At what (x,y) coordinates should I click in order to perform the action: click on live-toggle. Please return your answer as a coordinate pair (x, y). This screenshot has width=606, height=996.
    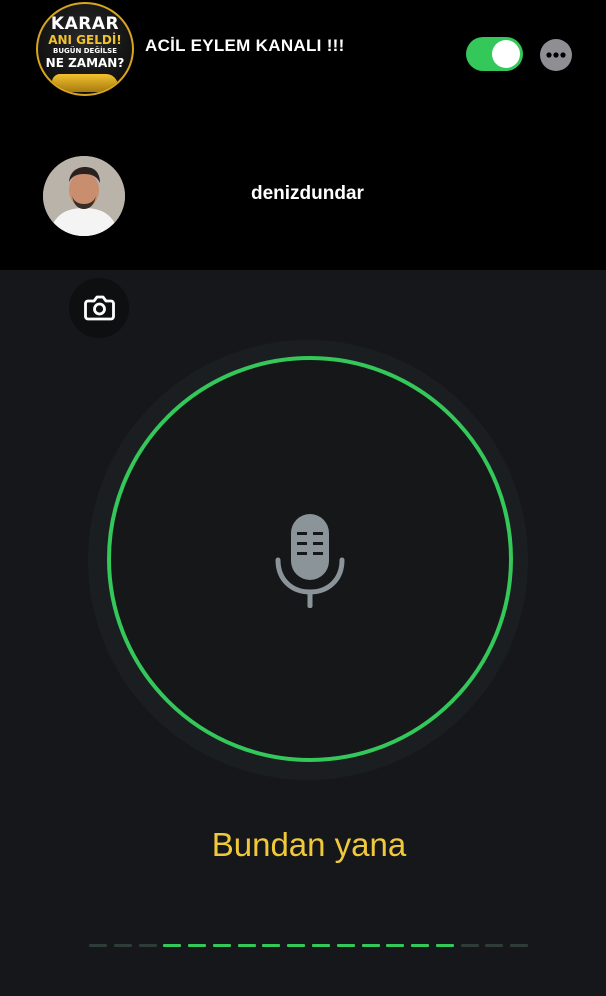
    Looking at the image, I should click on (494, 54).